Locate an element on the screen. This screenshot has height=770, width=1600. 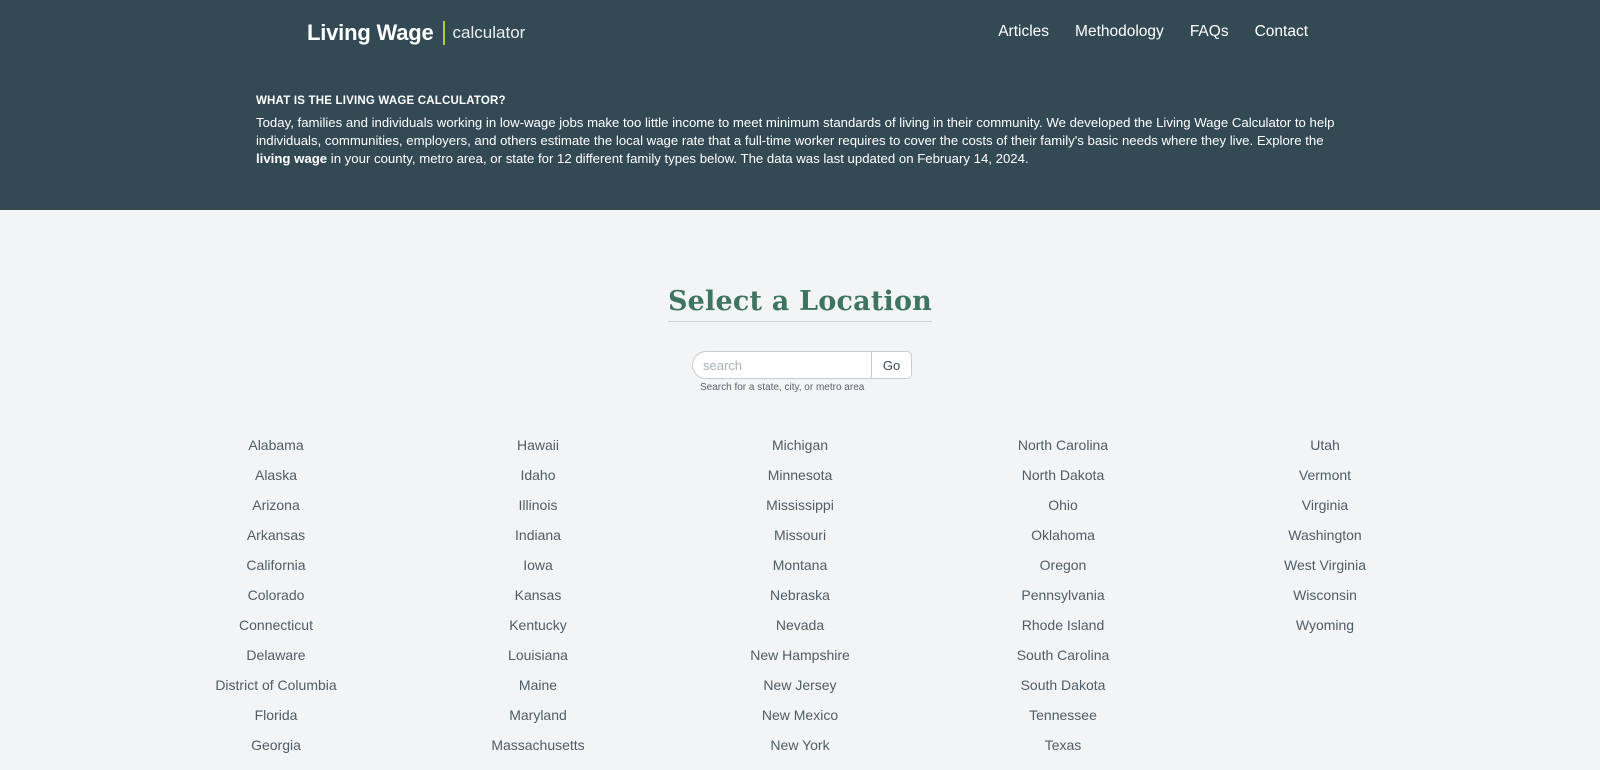
state-link: Pennsylvania is located at coordinates (1063, 601).